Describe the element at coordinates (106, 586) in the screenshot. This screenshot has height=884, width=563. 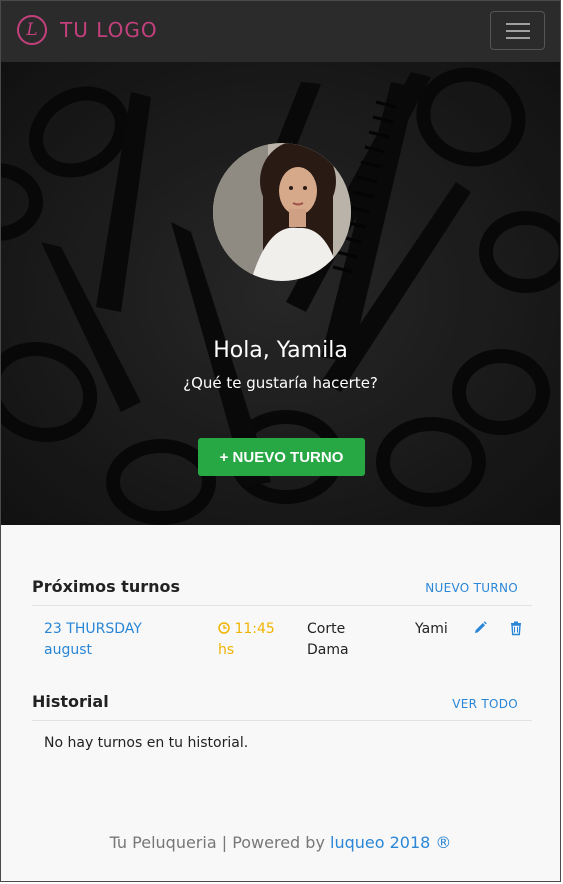
I see `upcoming-title: Próximos turnos` at that location.